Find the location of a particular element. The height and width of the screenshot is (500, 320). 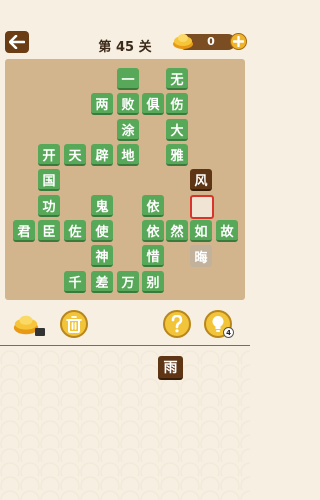

board-tile: 臣 is located at coordinates (49, 231).